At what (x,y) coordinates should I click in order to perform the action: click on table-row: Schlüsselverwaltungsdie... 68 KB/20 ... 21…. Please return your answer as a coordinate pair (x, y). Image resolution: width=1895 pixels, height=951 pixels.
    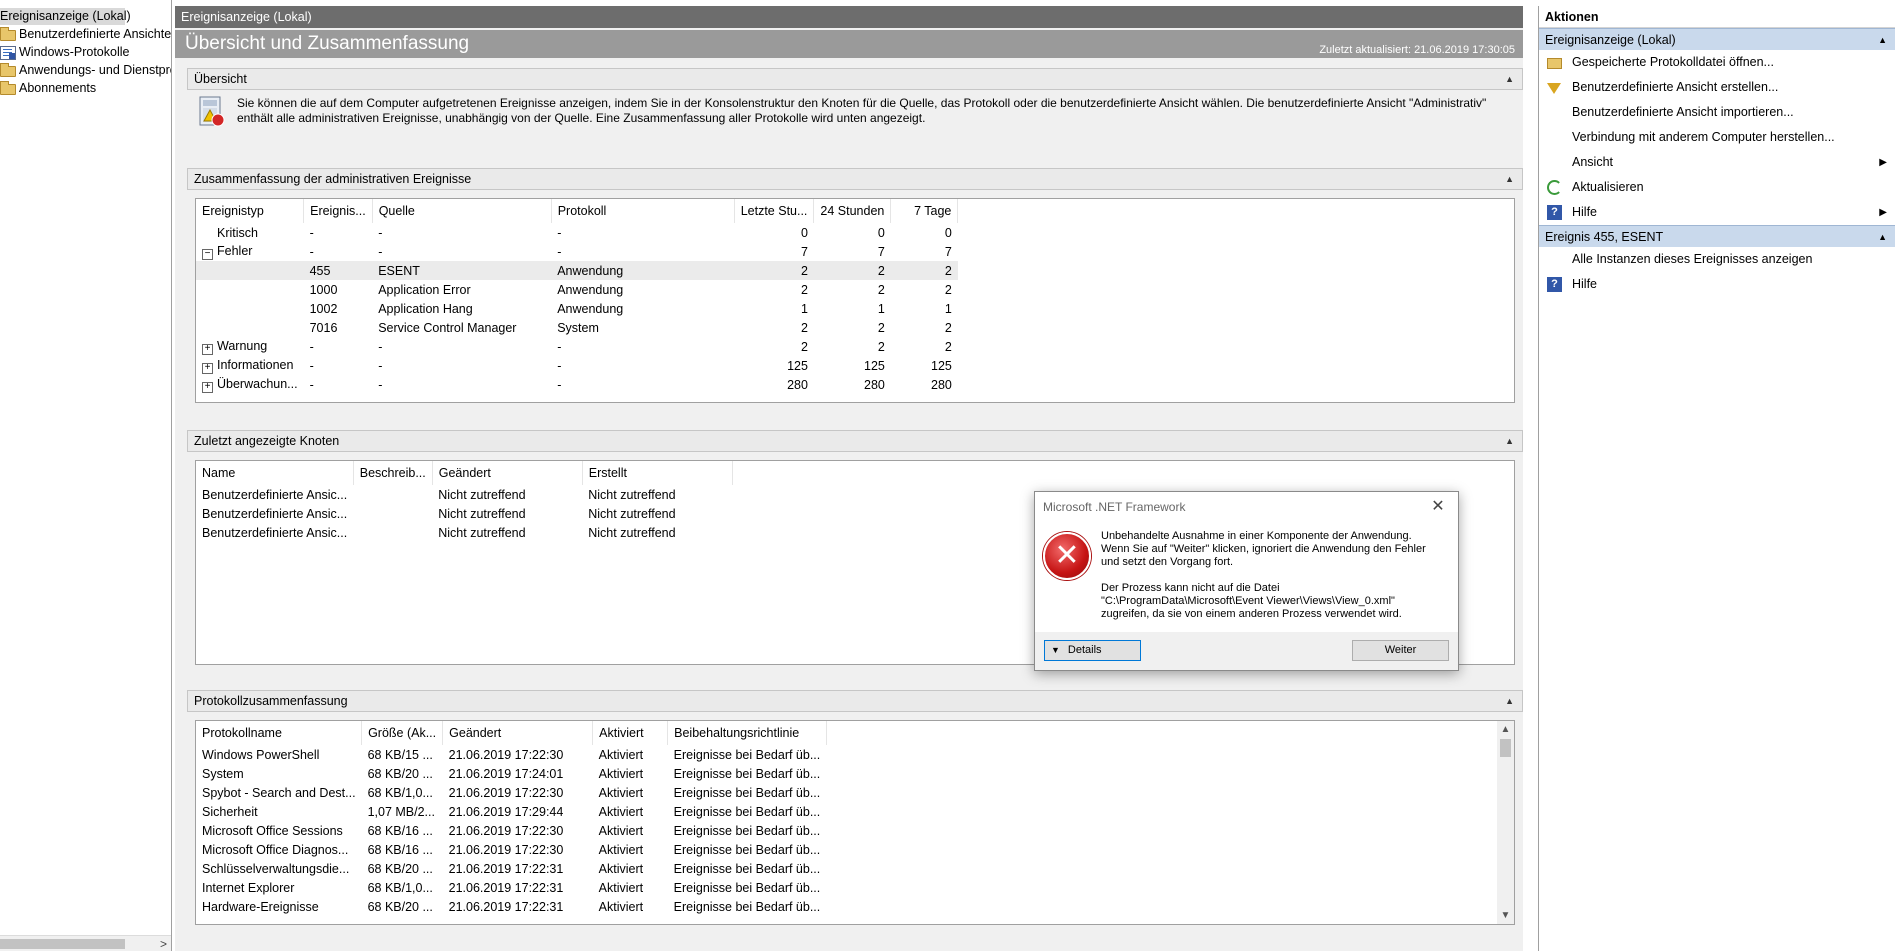
    Looking at the image, I should click on (511, 868).